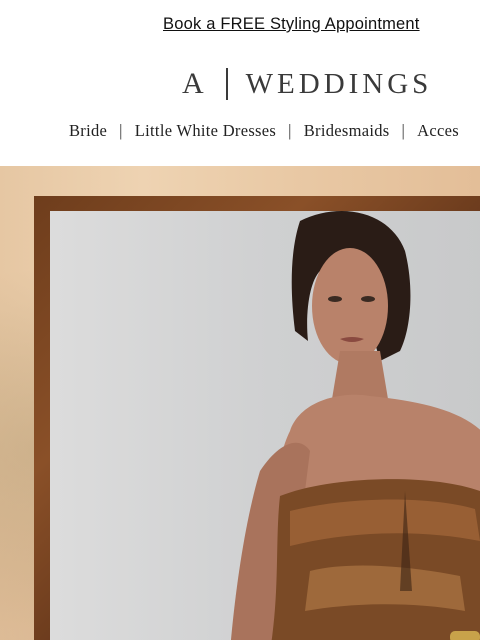 This screenshot has height=640, width=480. What do you see at coordinates (339, 83) in the screenshot?
I see `logo-wordmark: WEDDINGS` at bounding box center [339, 83].